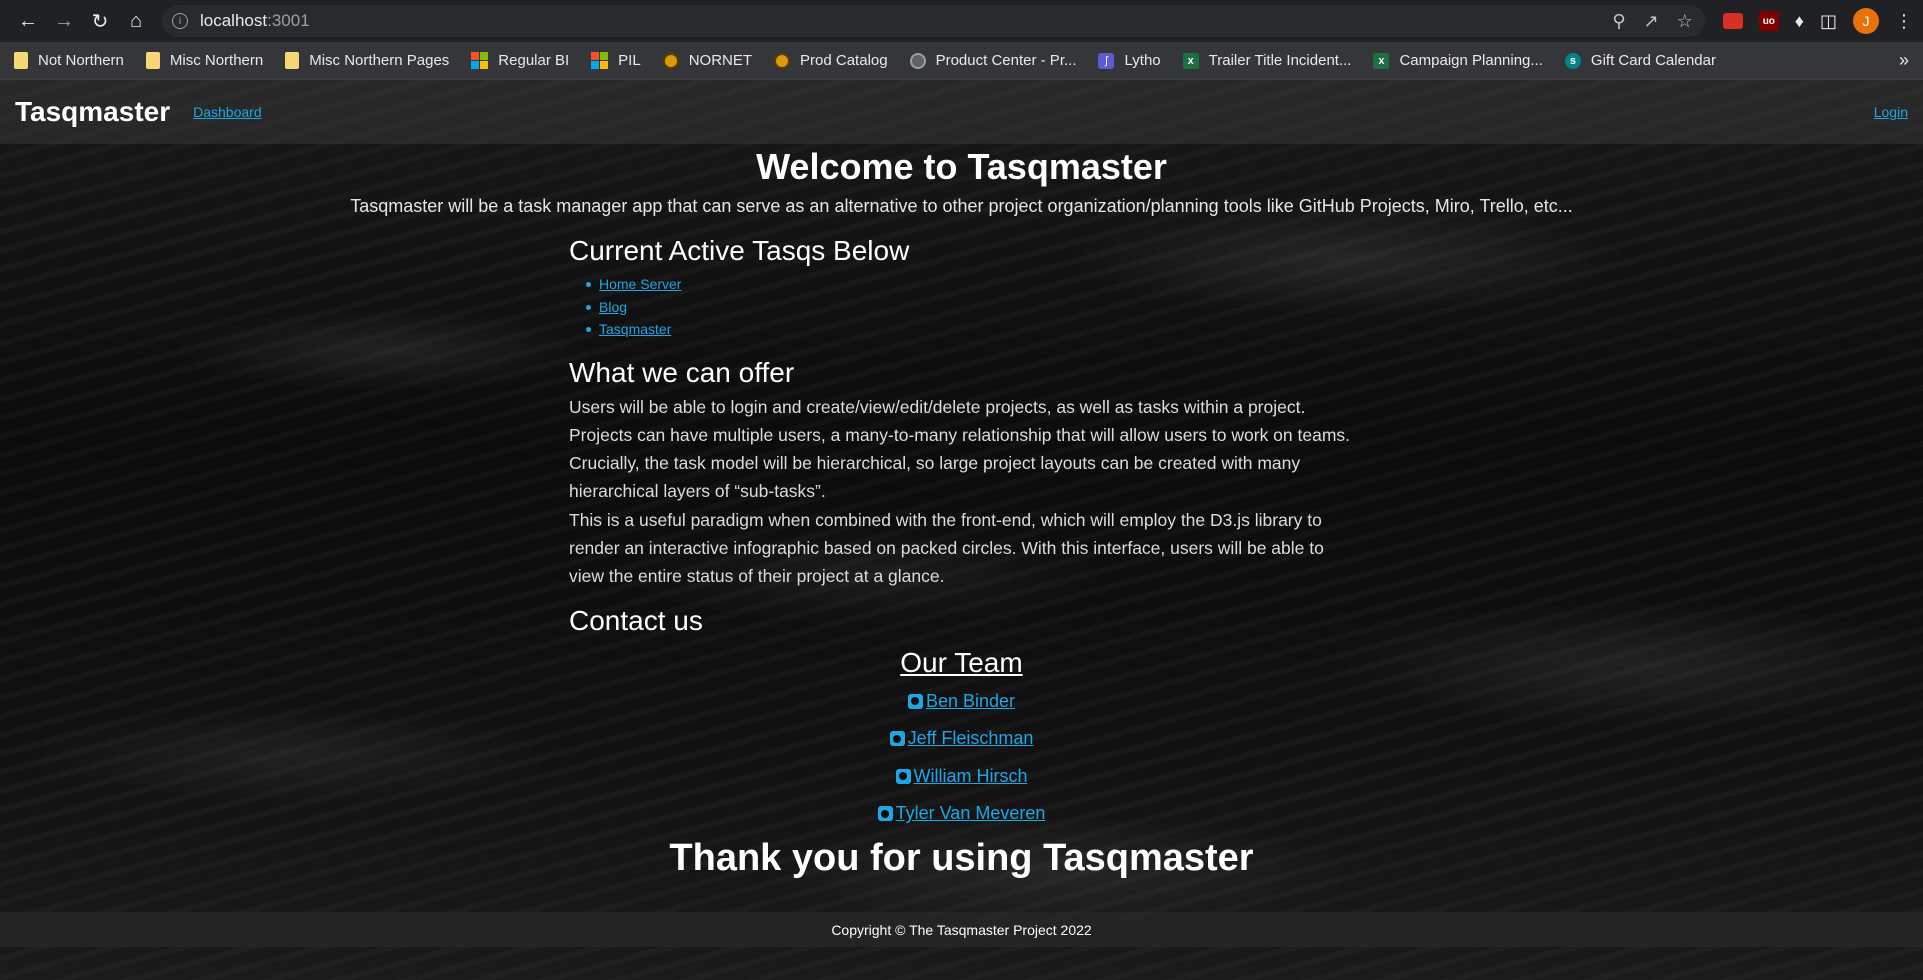 Image resolution: width=1923 pixels, height=980 pixels. What do you see at coordinates (1891, 112) in the screenshot?
I see `nav-login-link: Login` at bounding box center [1891, 112].